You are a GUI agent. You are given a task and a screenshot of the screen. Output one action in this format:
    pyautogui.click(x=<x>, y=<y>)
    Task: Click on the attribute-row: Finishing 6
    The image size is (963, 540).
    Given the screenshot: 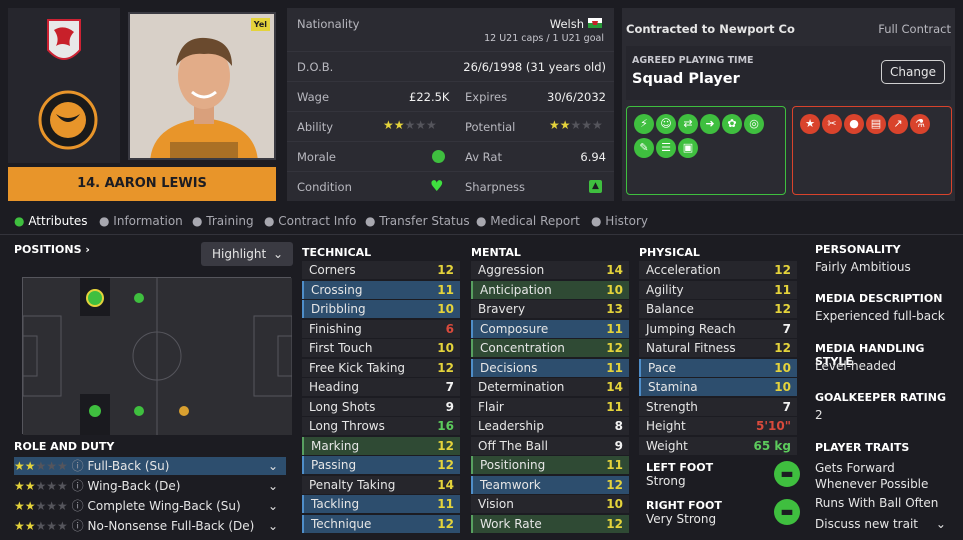 What is the action you would take?
    pyautogui.click(x=381, y=328)
    